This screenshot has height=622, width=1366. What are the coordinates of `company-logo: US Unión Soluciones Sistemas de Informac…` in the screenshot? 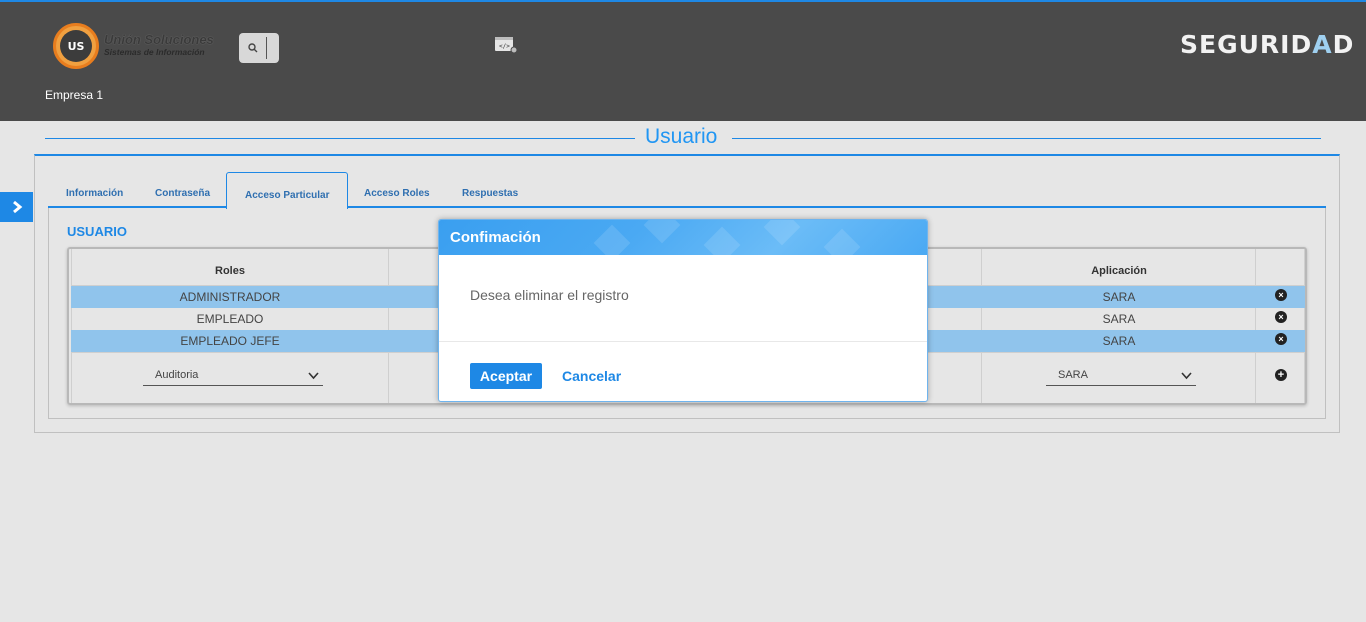 It's located at (133, 46).